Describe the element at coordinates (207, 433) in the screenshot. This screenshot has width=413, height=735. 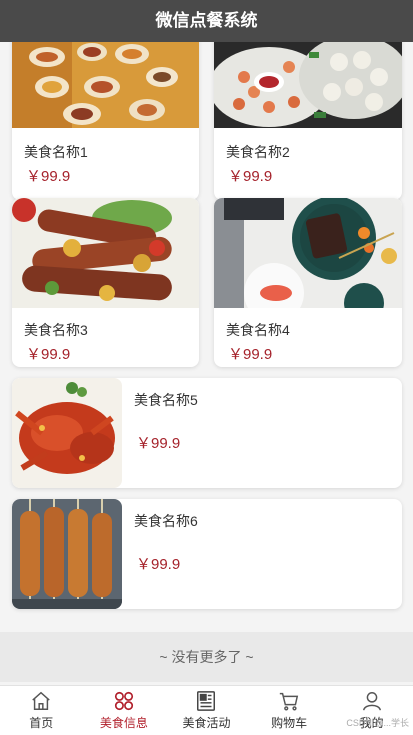
I see `food-card: 美食名称5 ￥99.9` at that location.